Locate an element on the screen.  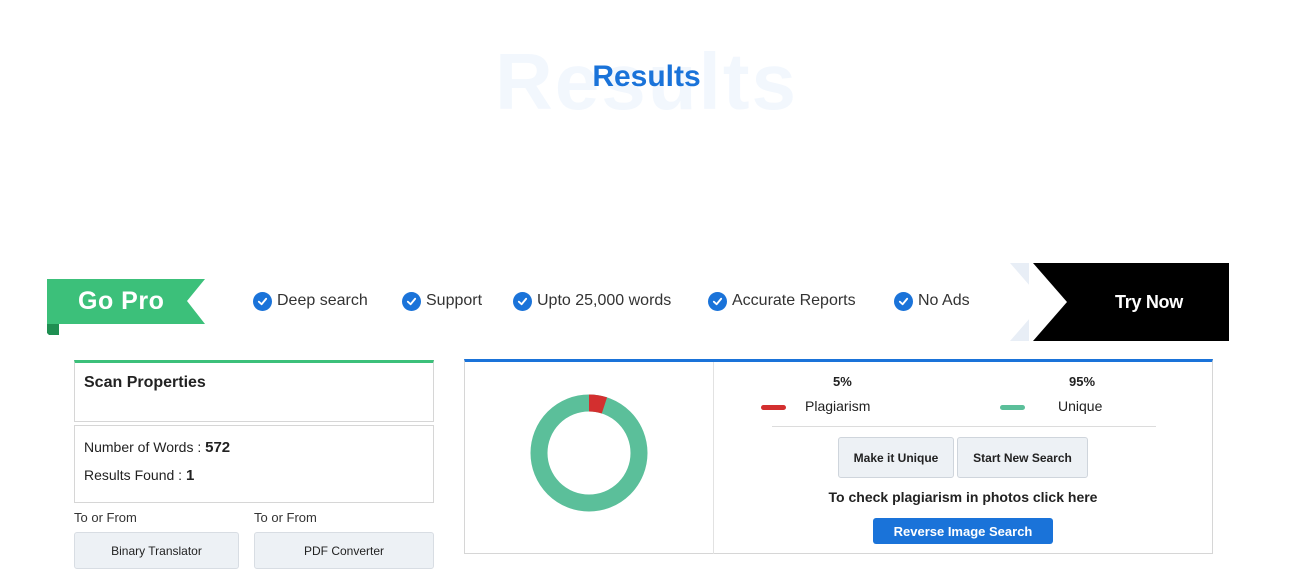
feature-word-limit: Upto 25,000 words is located at coordinates (592, 301).